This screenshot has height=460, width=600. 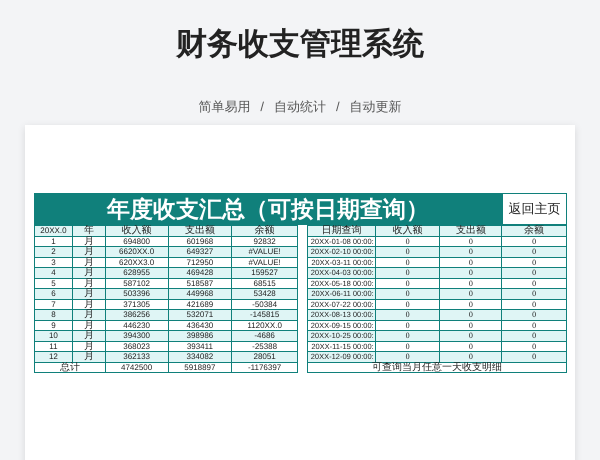 What do you see at coordinates (137, 303) in the screenshot?
I see `table-cell: 371305` at bounding box center [137, 303].